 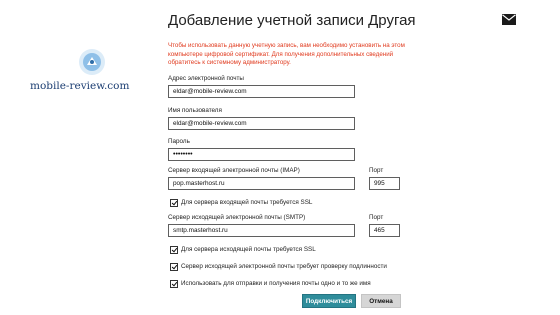 What do you see at coordinates (381, 301) in the screenshot?
I see `cancel-button: Отмена` at bounding box center [381, 301].